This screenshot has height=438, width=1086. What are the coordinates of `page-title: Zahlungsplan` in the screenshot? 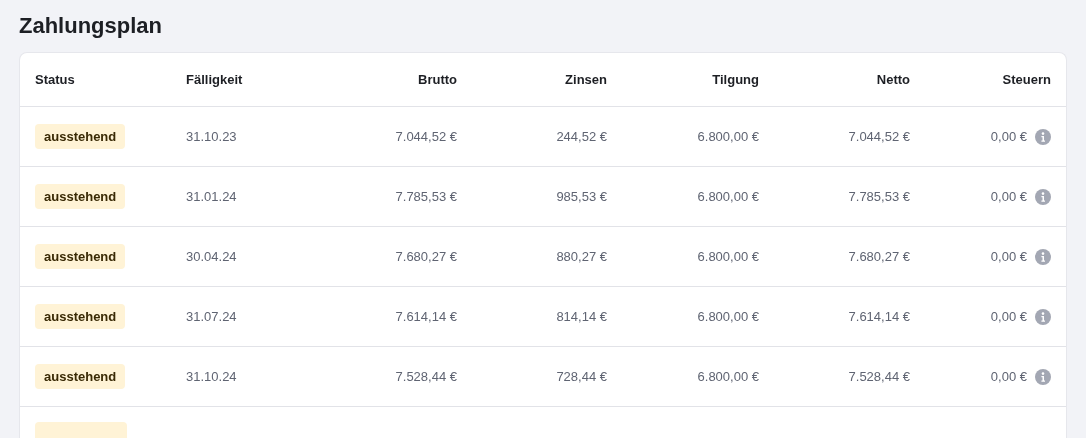 It's located at (91, 26).